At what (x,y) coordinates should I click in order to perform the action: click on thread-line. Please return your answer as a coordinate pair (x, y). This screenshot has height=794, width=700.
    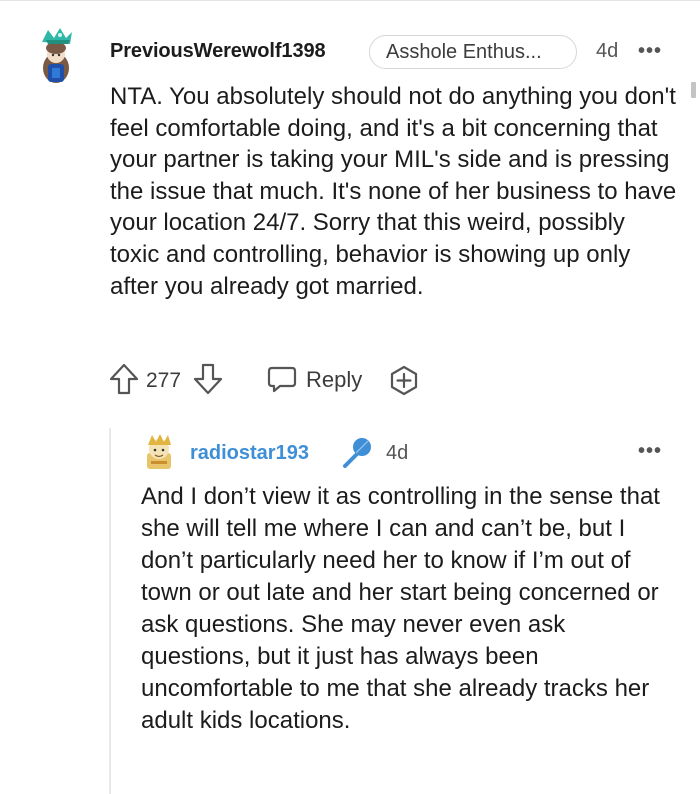
    Looking at the image, I should click on (110, 611).